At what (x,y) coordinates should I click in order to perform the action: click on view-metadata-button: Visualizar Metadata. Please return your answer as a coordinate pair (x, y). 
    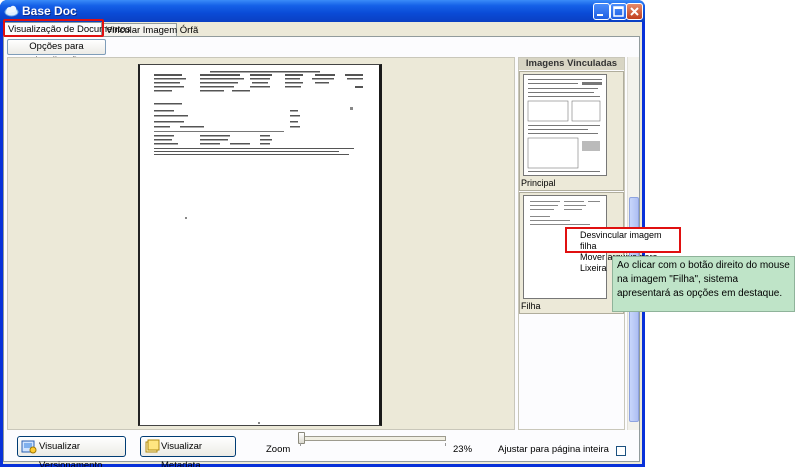
    Looking at the image, I should click on (188, 451).